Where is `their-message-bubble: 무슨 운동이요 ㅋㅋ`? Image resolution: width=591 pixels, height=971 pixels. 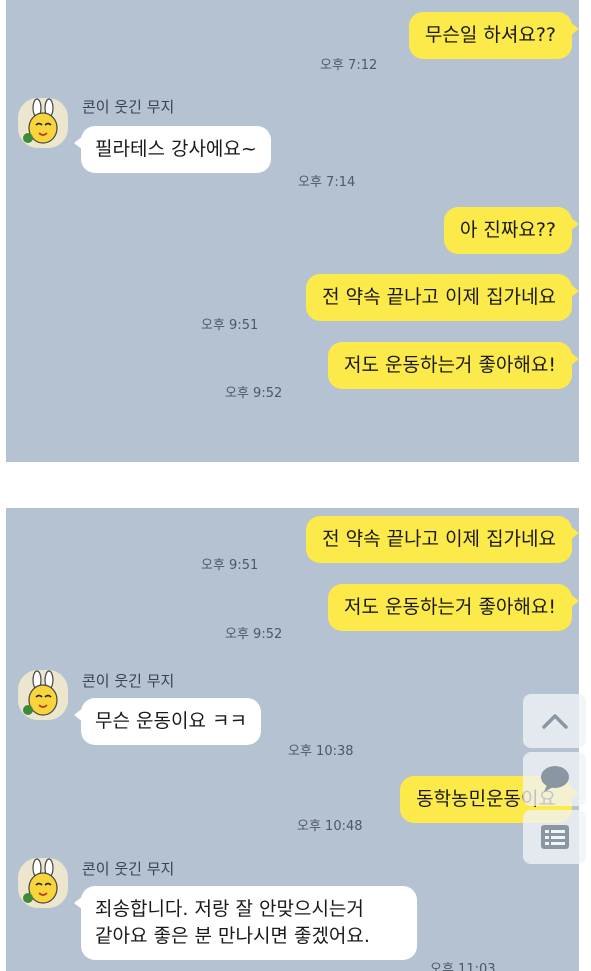 their-message-bubble: 무슨 운동이요 ㅋㅋ is located at coordinates (167, 721).